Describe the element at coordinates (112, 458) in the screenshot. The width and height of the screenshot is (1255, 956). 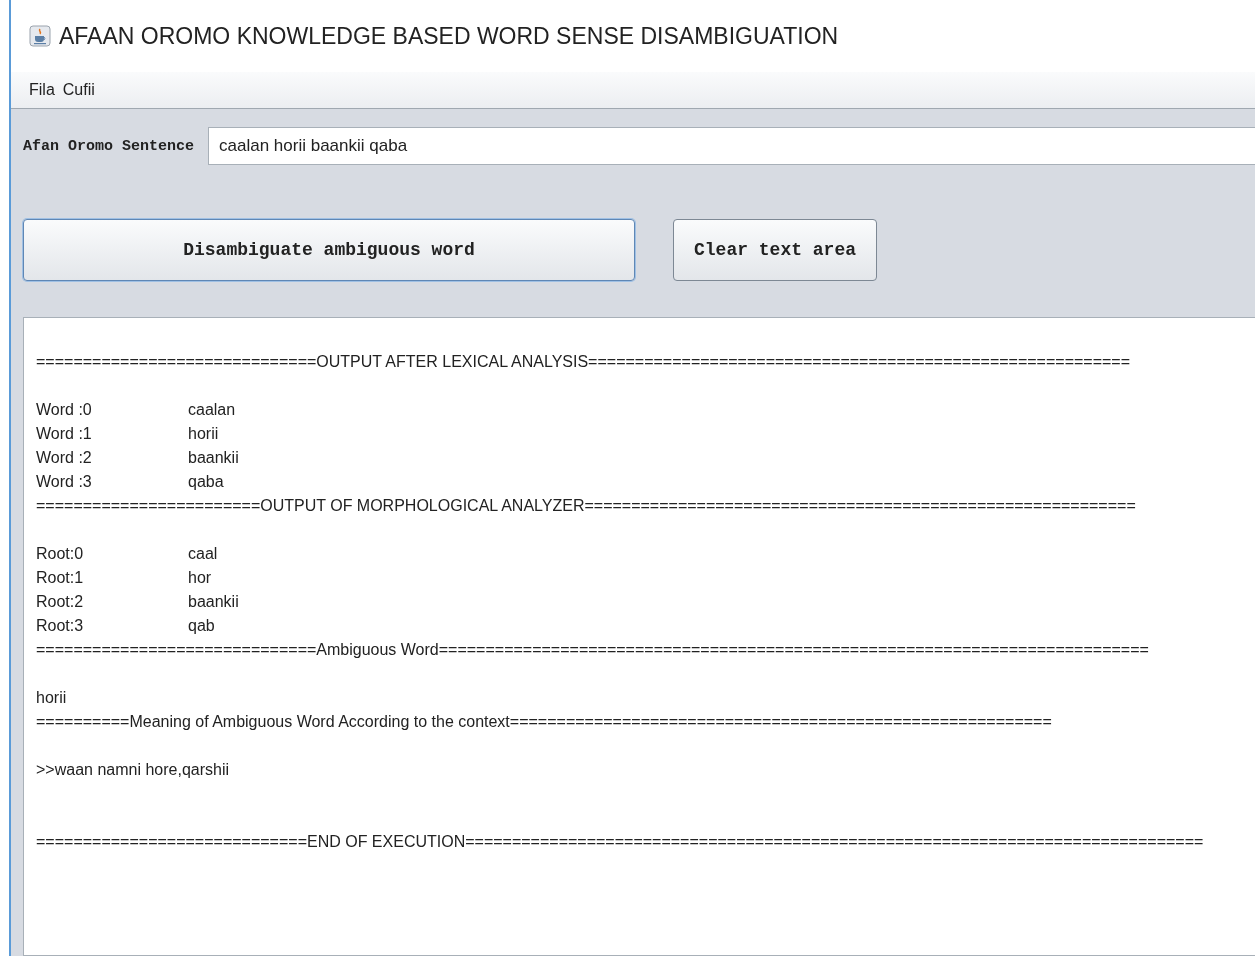
I see `output-key: Word :2` at that location.